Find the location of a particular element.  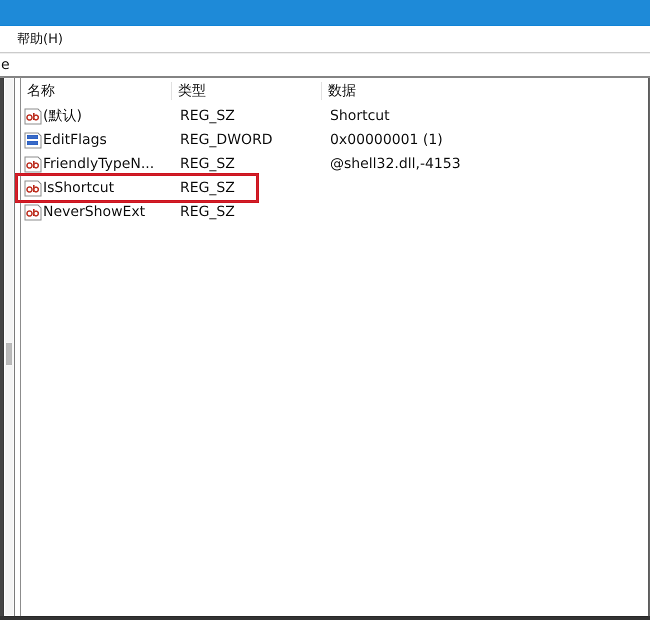

value-data: 0x00000001 (1) is located at coordinates (387, 140).